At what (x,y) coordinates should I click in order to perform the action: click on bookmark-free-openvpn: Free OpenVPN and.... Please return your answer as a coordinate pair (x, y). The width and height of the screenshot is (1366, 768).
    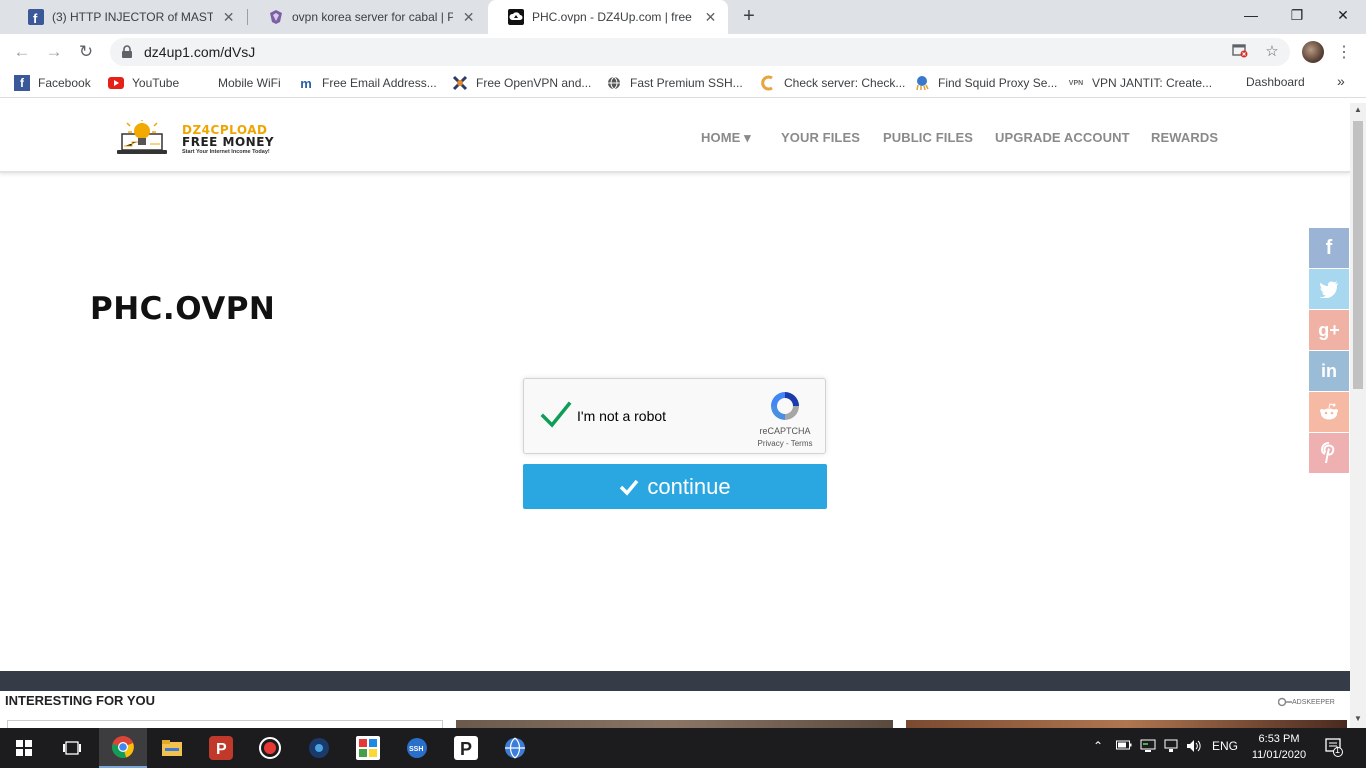
    Looking at the image, I should click on (521, 83).